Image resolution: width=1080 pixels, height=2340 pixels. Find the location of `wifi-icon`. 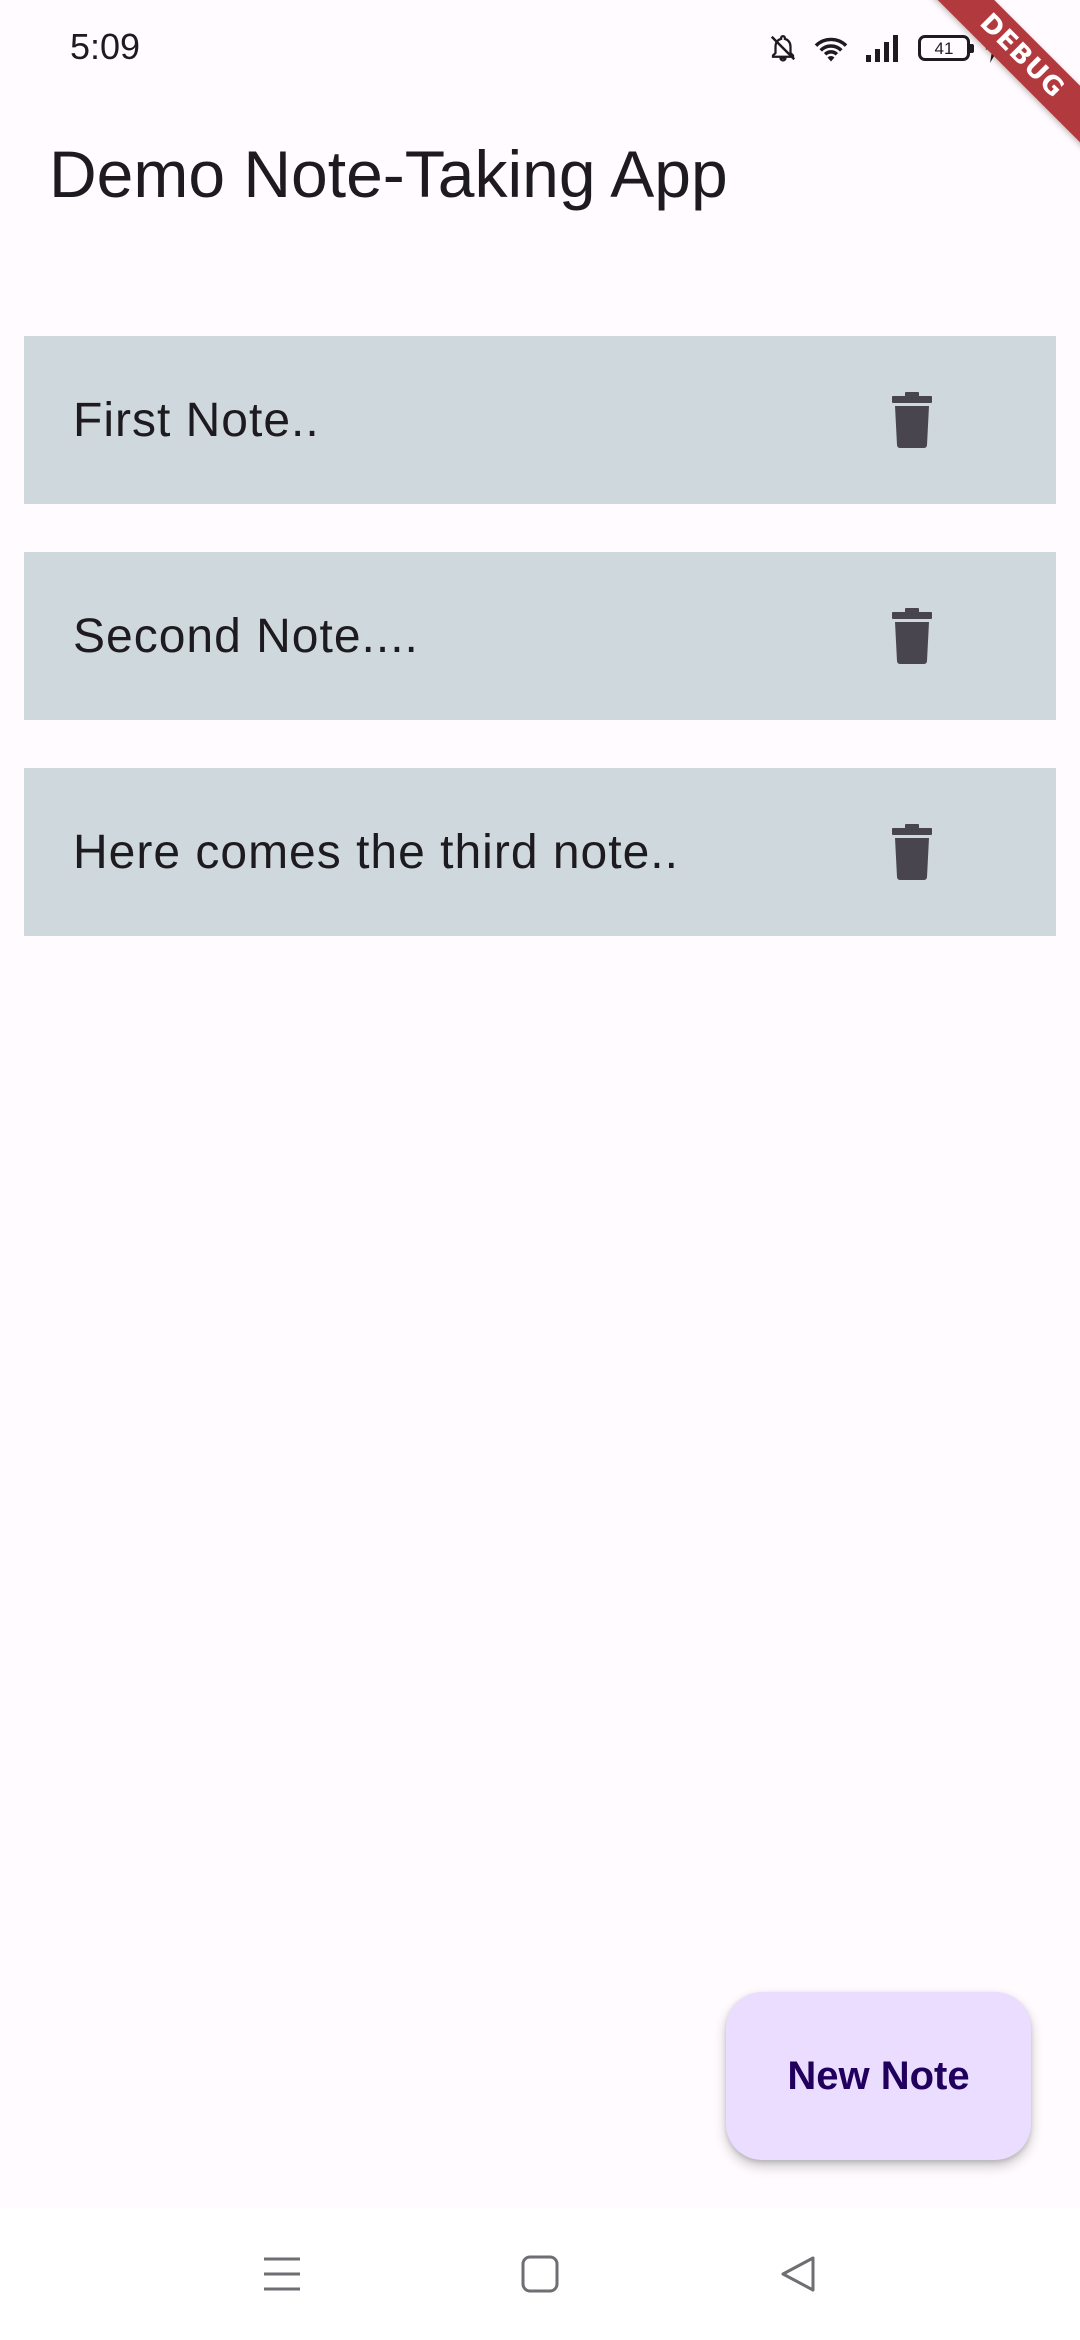

wifi-icon is located at coordinates (831, 48).